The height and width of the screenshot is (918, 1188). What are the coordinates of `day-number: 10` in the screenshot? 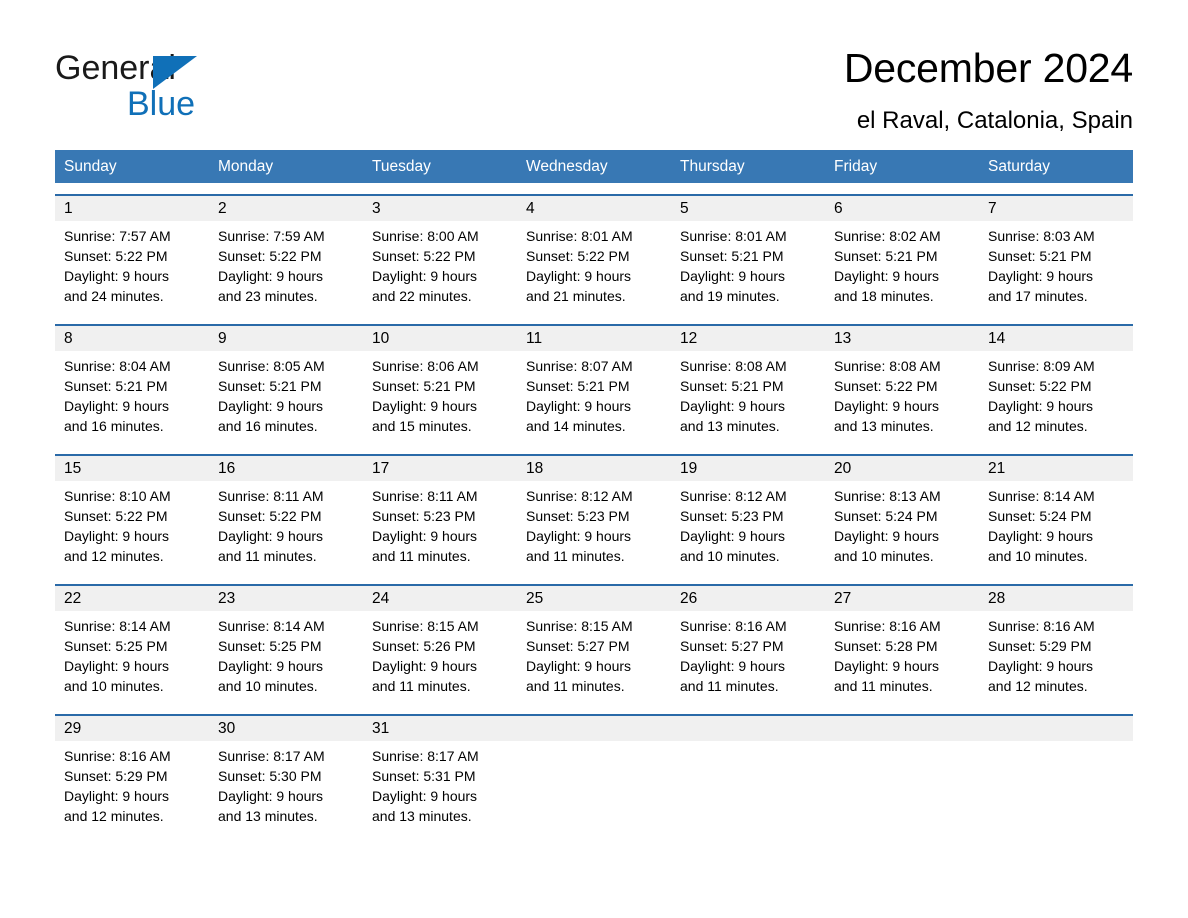 It's located at (440, 338).